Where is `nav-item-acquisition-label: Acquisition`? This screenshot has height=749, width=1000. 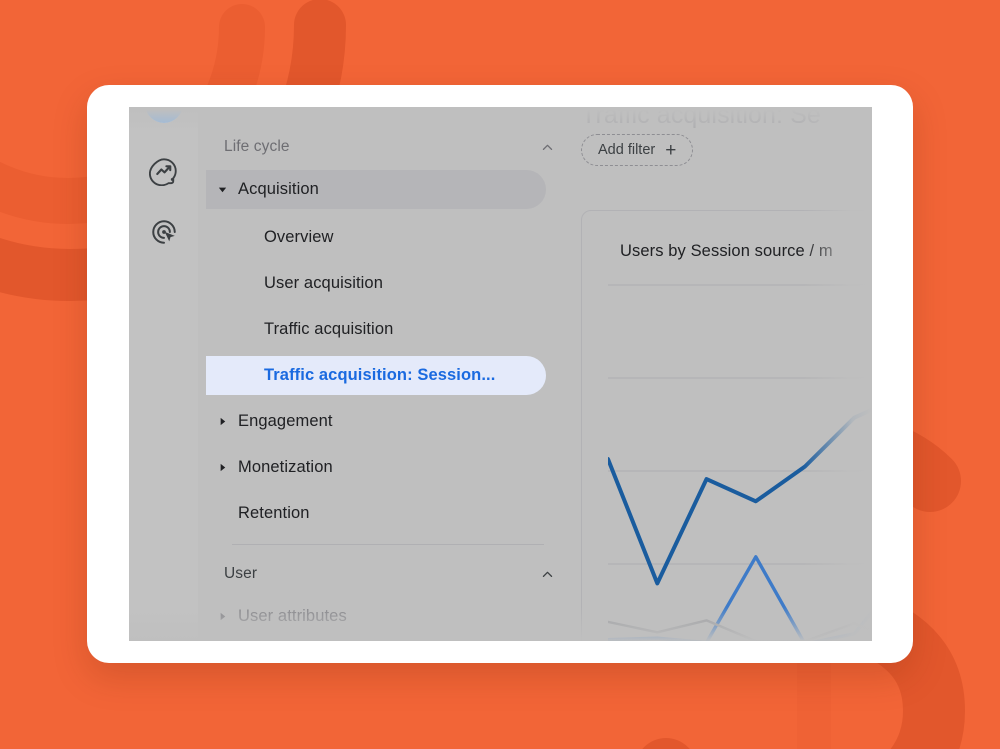
nav-item-acquisition-label: Acquisition is located at coordinates (278, 189).